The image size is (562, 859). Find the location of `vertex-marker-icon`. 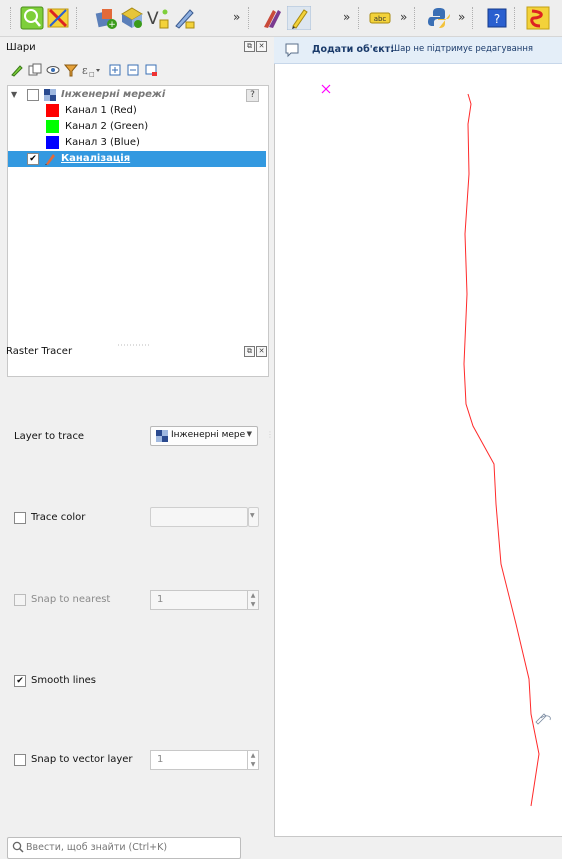

vertex-marker-icon is located at coordinates (326, 89).